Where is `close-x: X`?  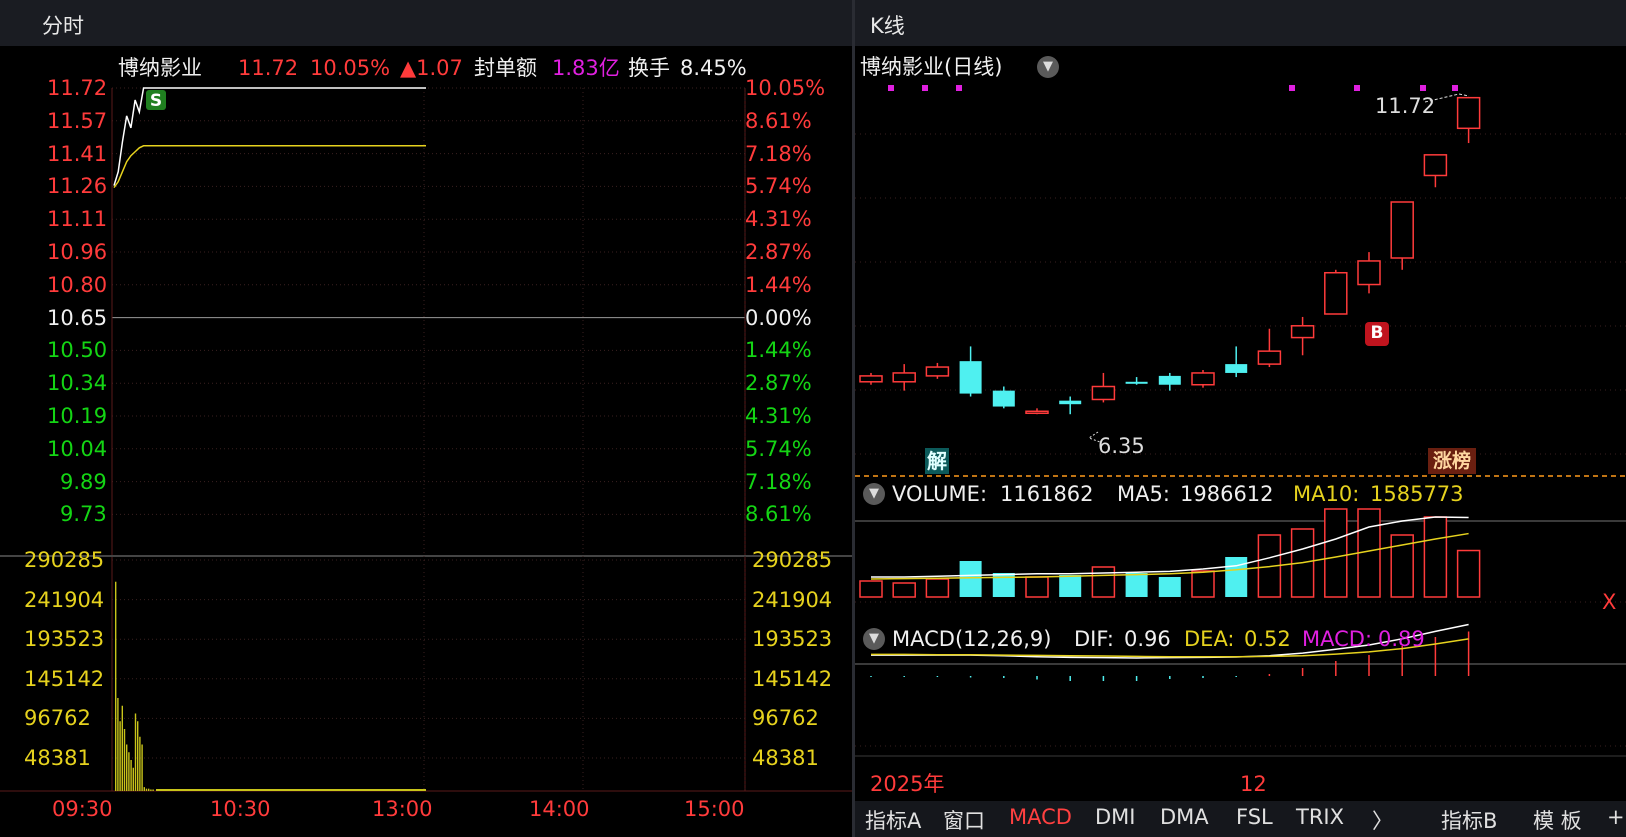
close-x: X is located at coordinates (1609, 602).